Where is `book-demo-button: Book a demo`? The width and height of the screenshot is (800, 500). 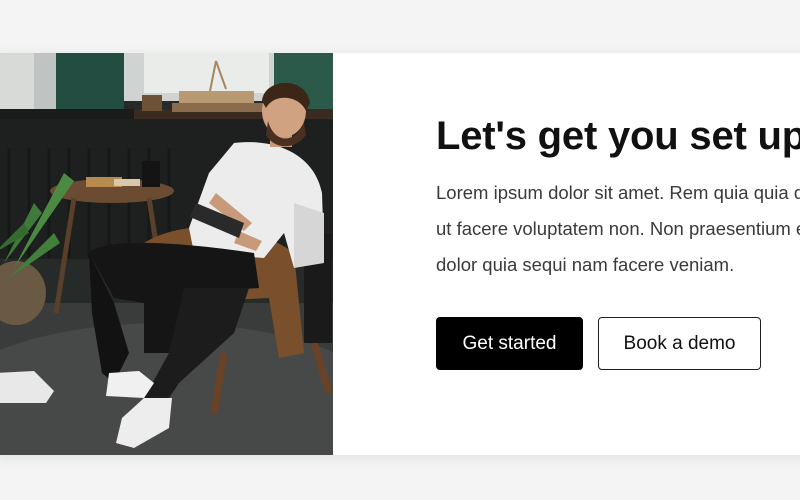 book-demo-button: Book a demo is located at coordinates (679, 343).